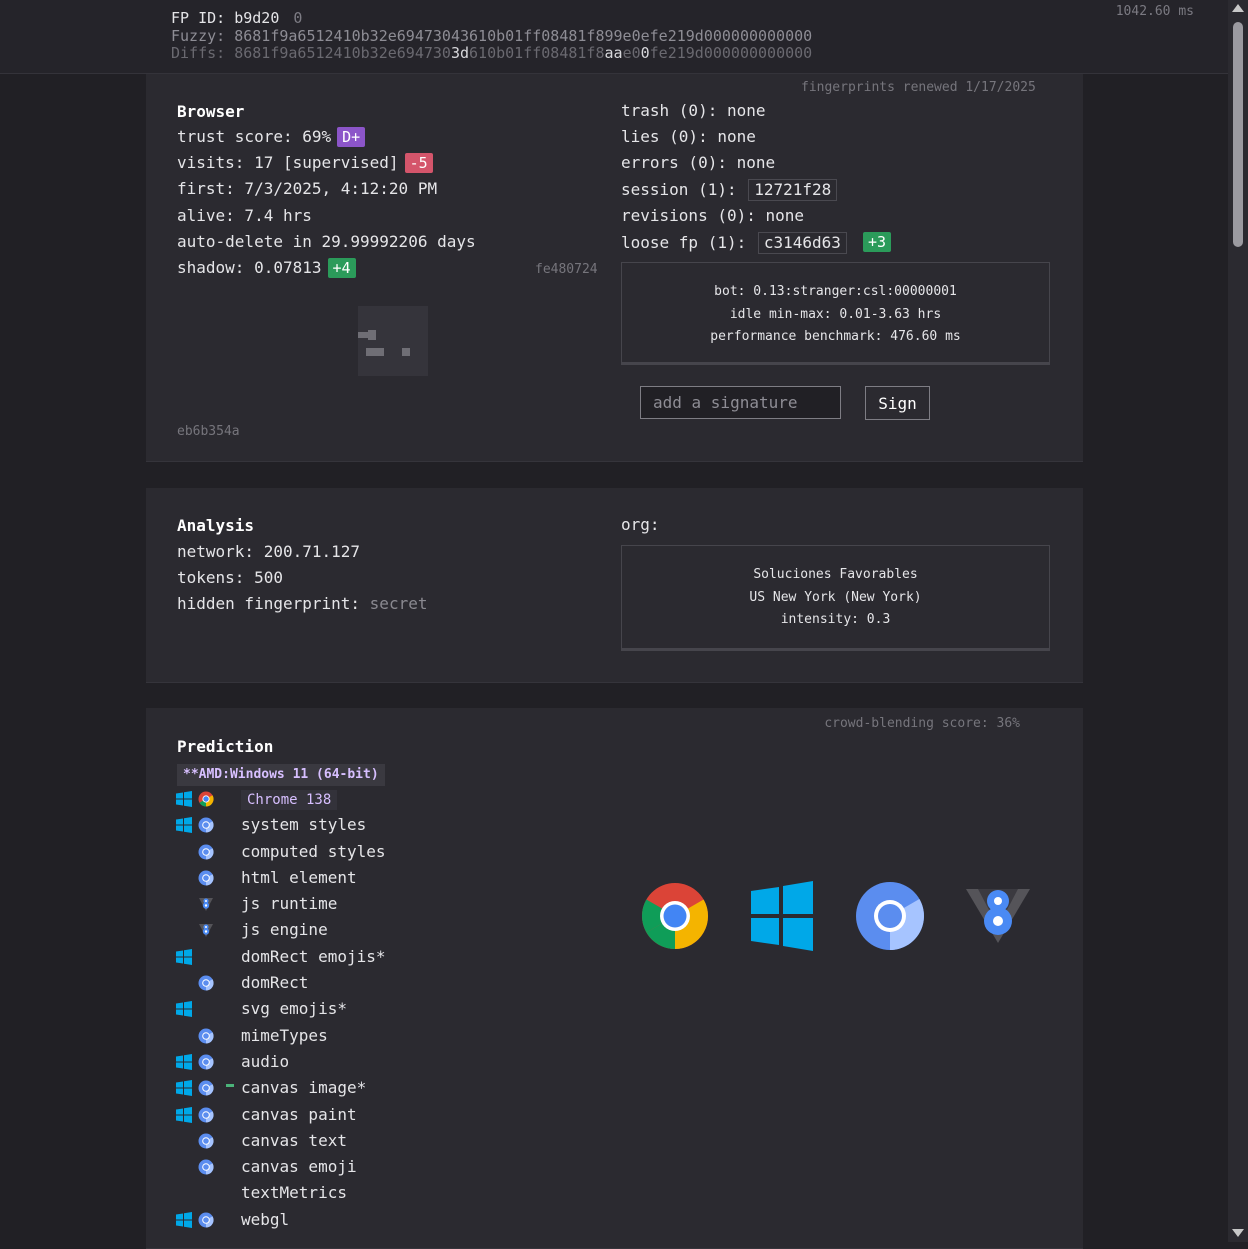 The width and height of the screenshot is (1248, 1249). I want to click on prediction-label: domRect, so click(275, 983).